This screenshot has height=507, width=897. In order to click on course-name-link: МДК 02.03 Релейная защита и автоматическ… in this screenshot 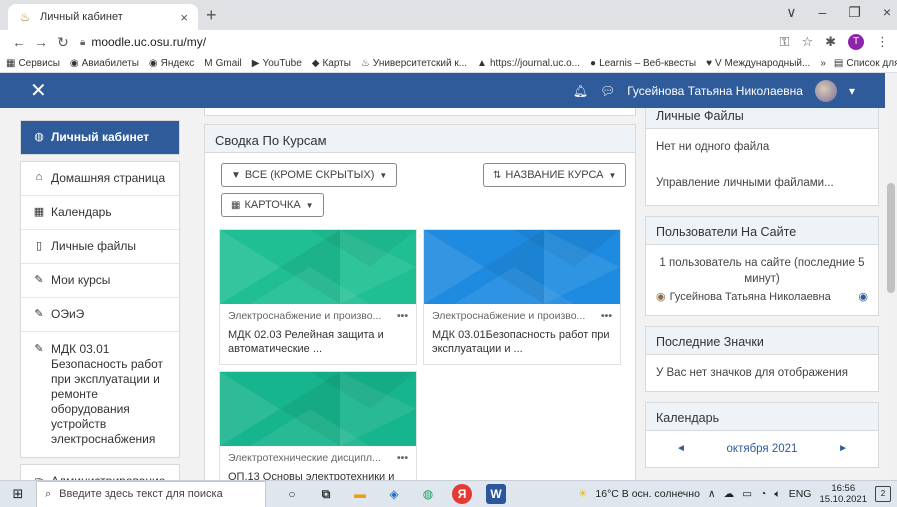, I will do `click(318, 342)`.